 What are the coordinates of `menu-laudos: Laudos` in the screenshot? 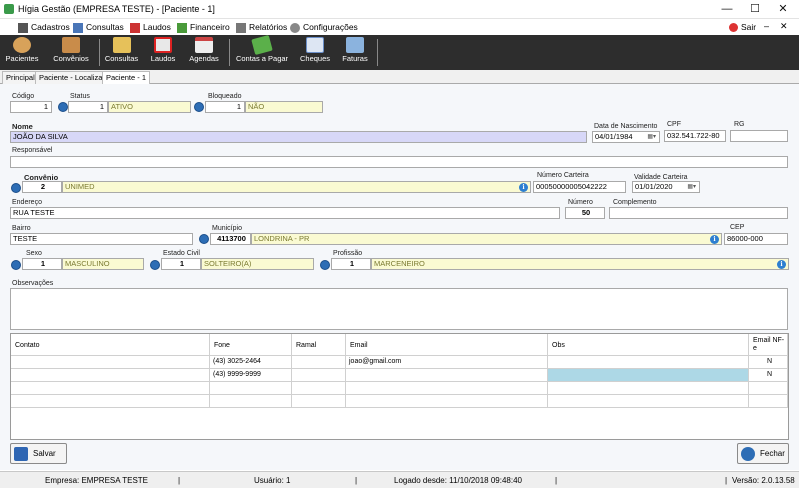 It's located at (150, 27).